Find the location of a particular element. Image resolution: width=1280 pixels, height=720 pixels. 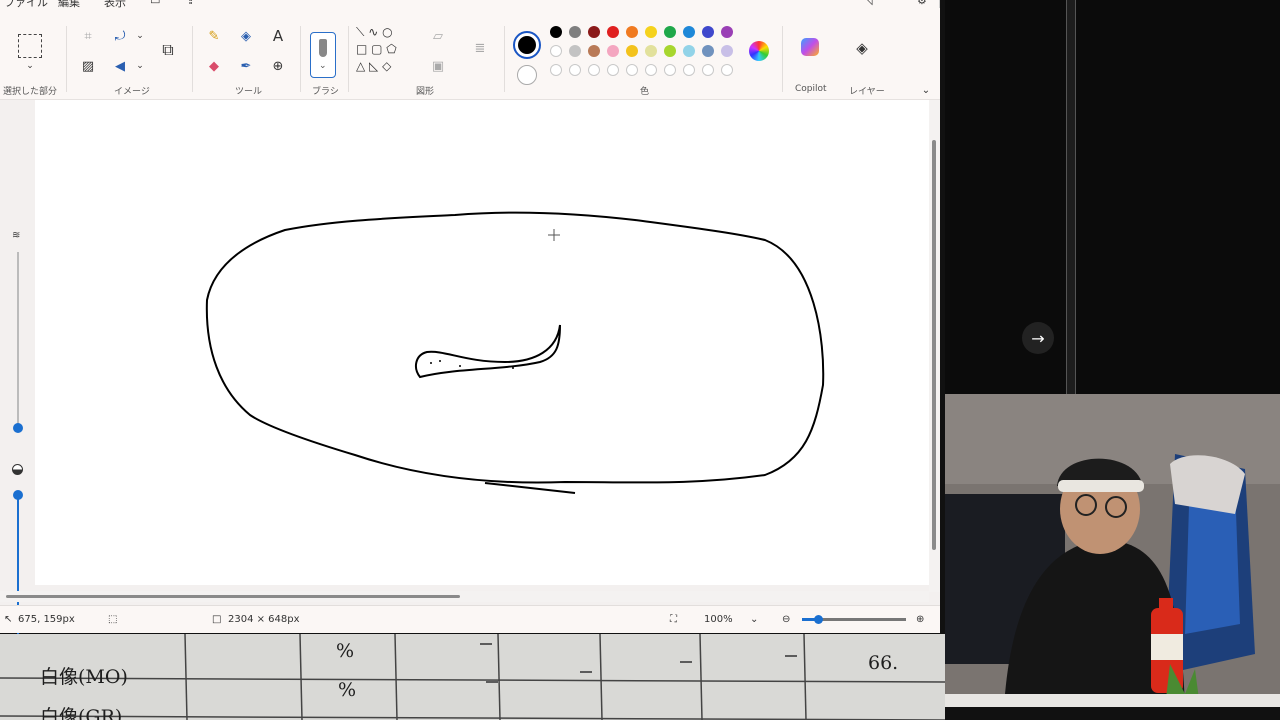

outline-icon: ▱ is located at coordinates (438, 36).